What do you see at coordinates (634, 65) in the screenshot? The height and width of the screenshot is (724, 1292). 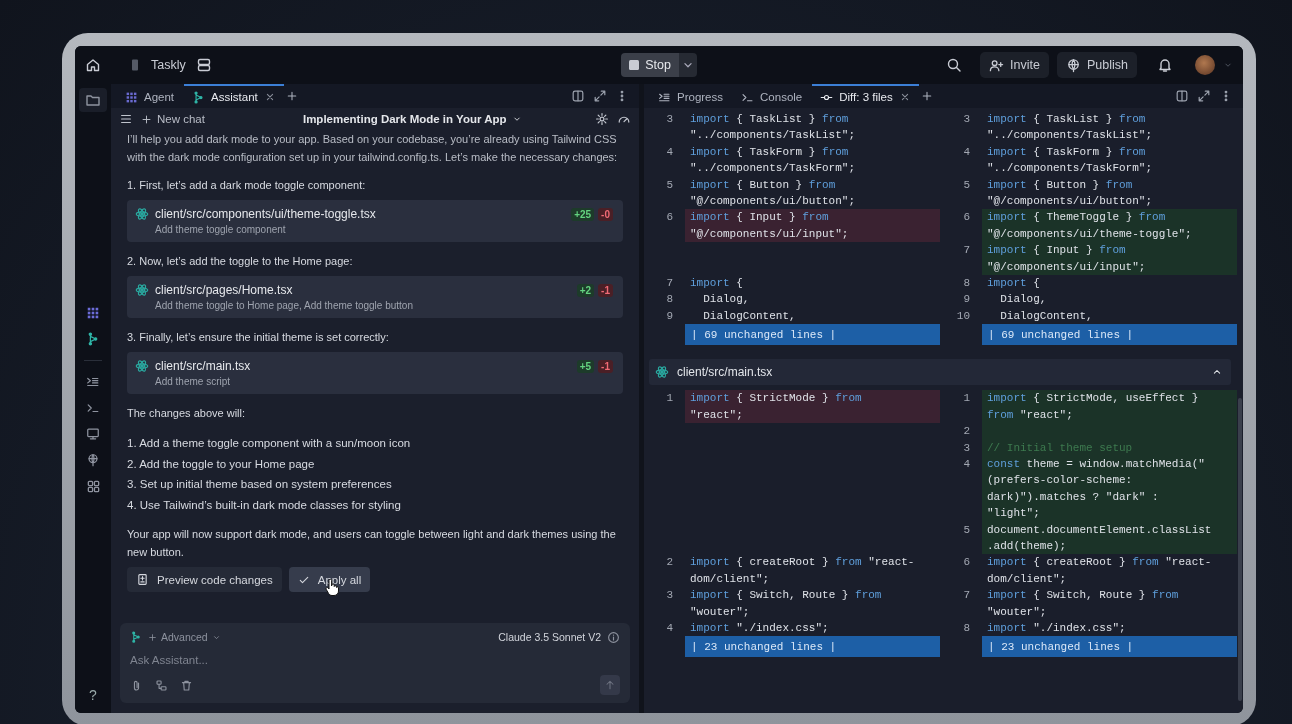 I see `stop-icon` at bounding box center [634, 65].